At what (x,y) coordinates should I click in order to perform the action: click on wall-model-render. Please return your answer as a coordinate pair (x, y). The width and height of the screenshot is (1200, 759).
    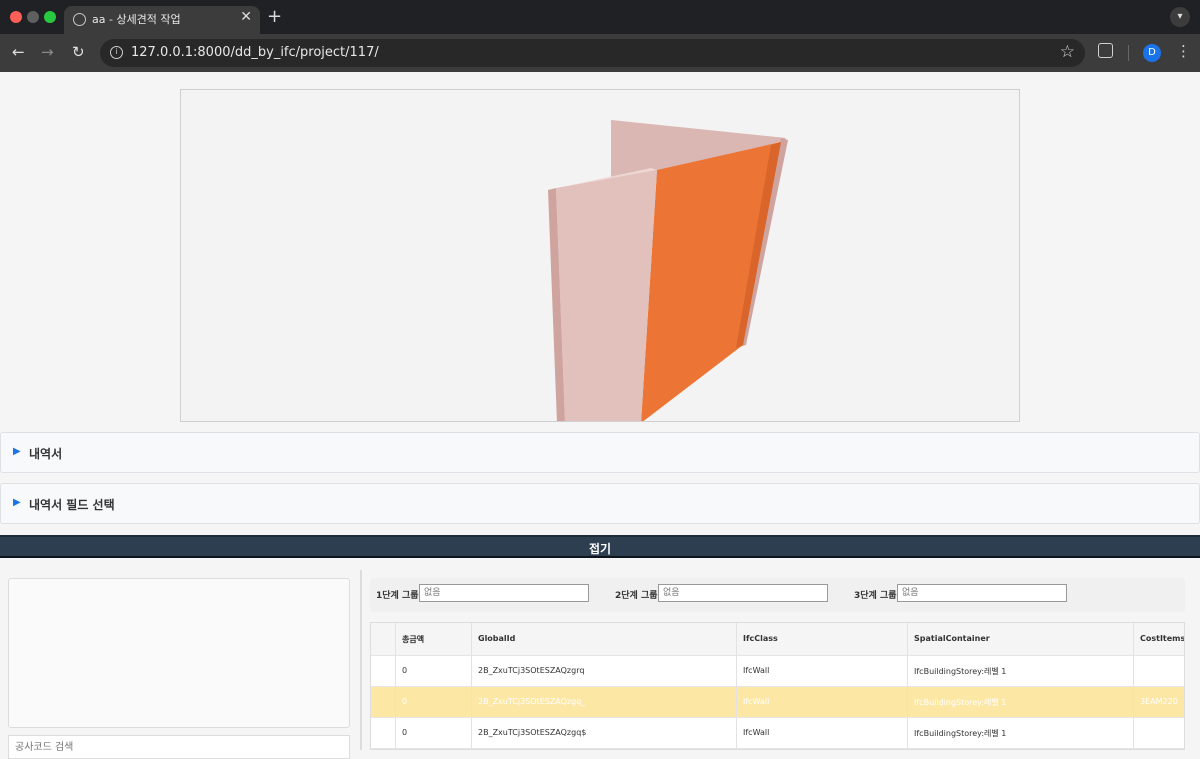
    Looking at the image, I should click on (668, 270).